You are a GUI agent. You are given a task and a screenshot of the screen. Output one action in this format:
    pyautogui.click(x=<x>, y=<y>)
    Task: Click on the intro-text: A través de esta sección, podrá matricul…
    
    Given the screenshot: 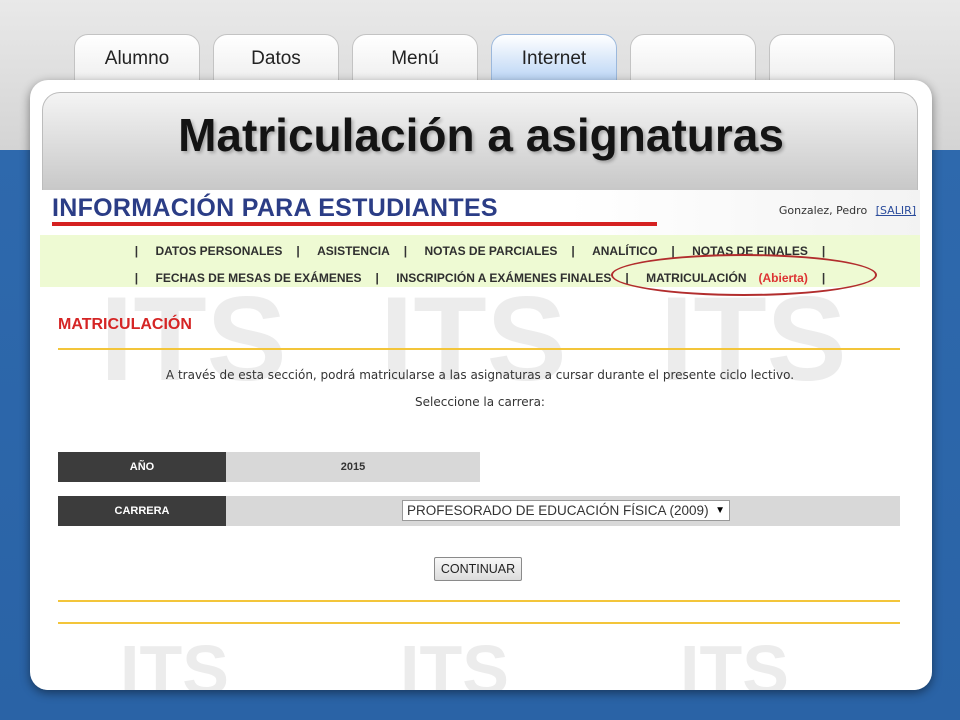 What is the action you would take?
    pyautogui.click(x=480, y=375)
    